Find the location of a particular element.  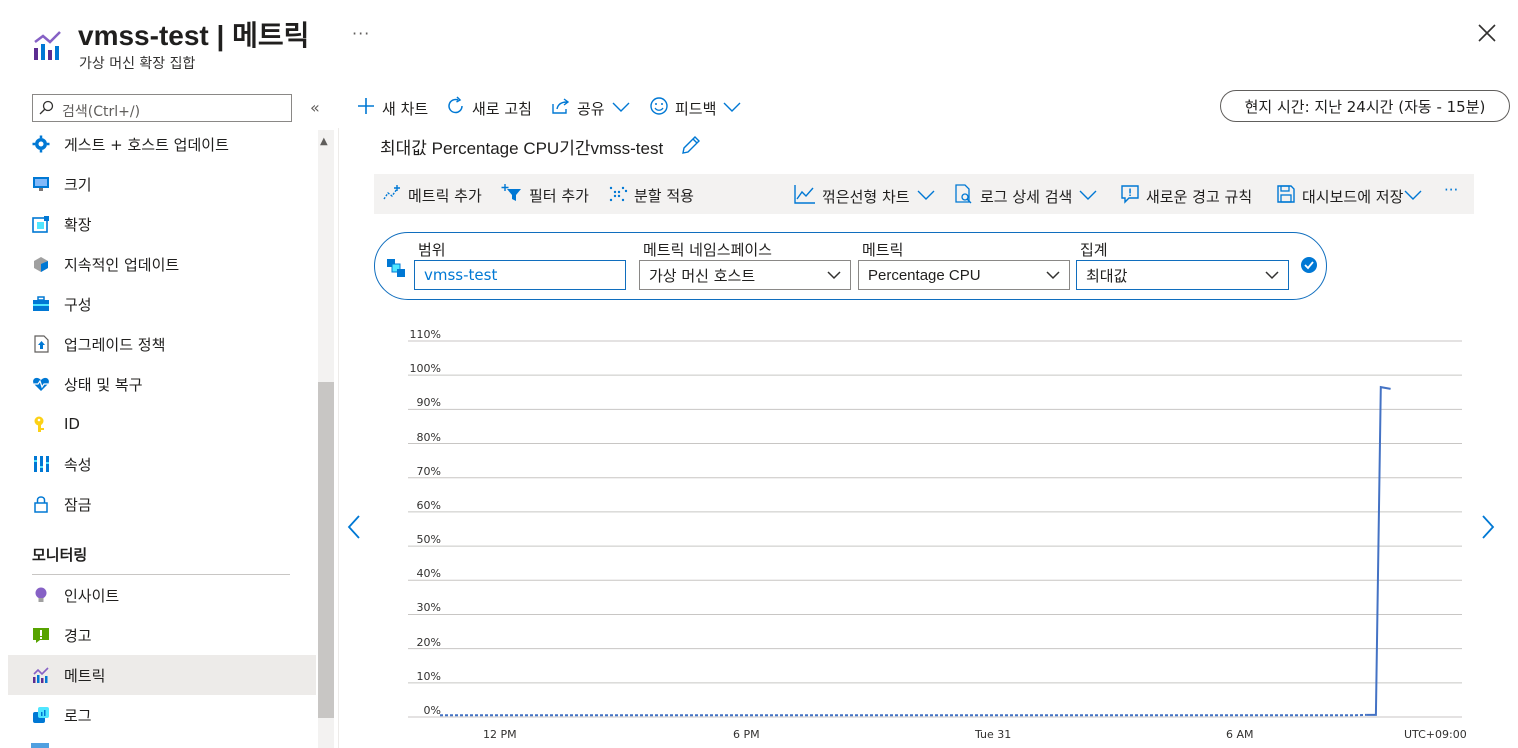

series-line is located at coordinates (1378, 550).